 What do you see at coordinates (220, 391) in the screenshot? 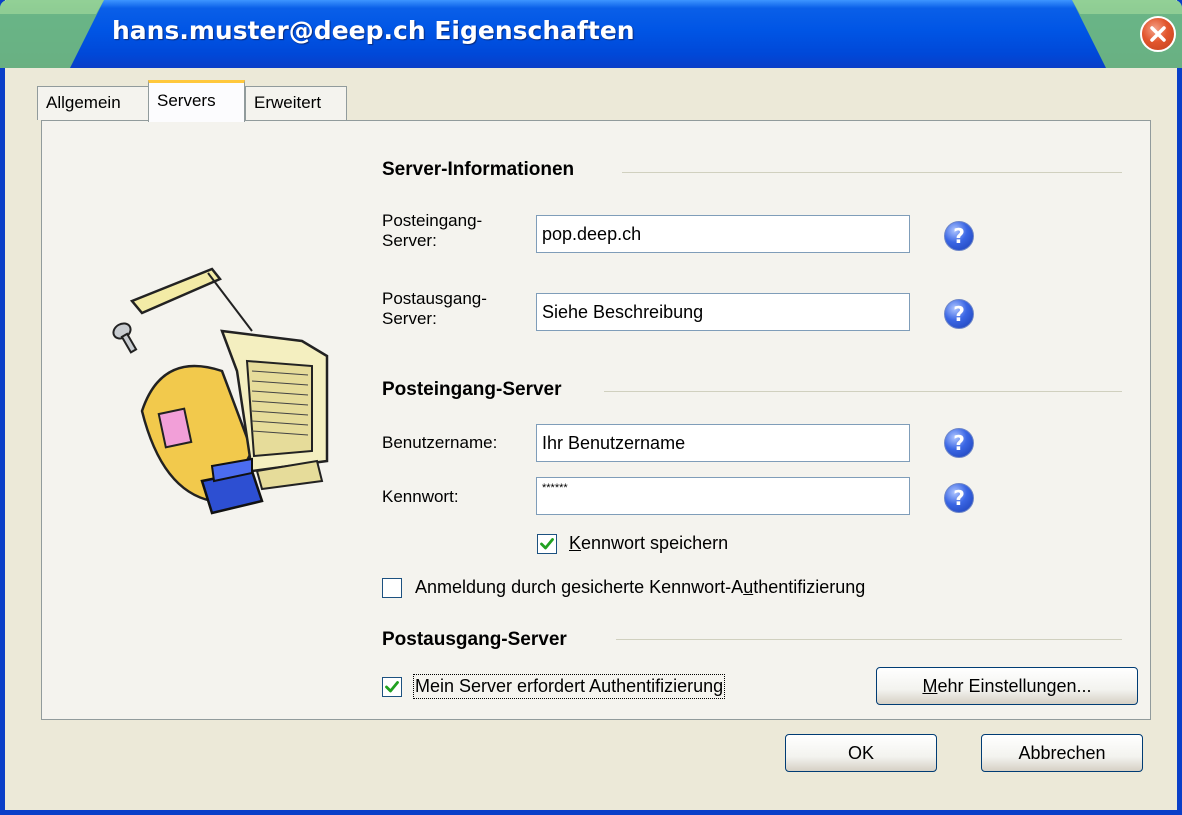
I see `mail-server-illustration-icon` at bounding box center [220, 391].